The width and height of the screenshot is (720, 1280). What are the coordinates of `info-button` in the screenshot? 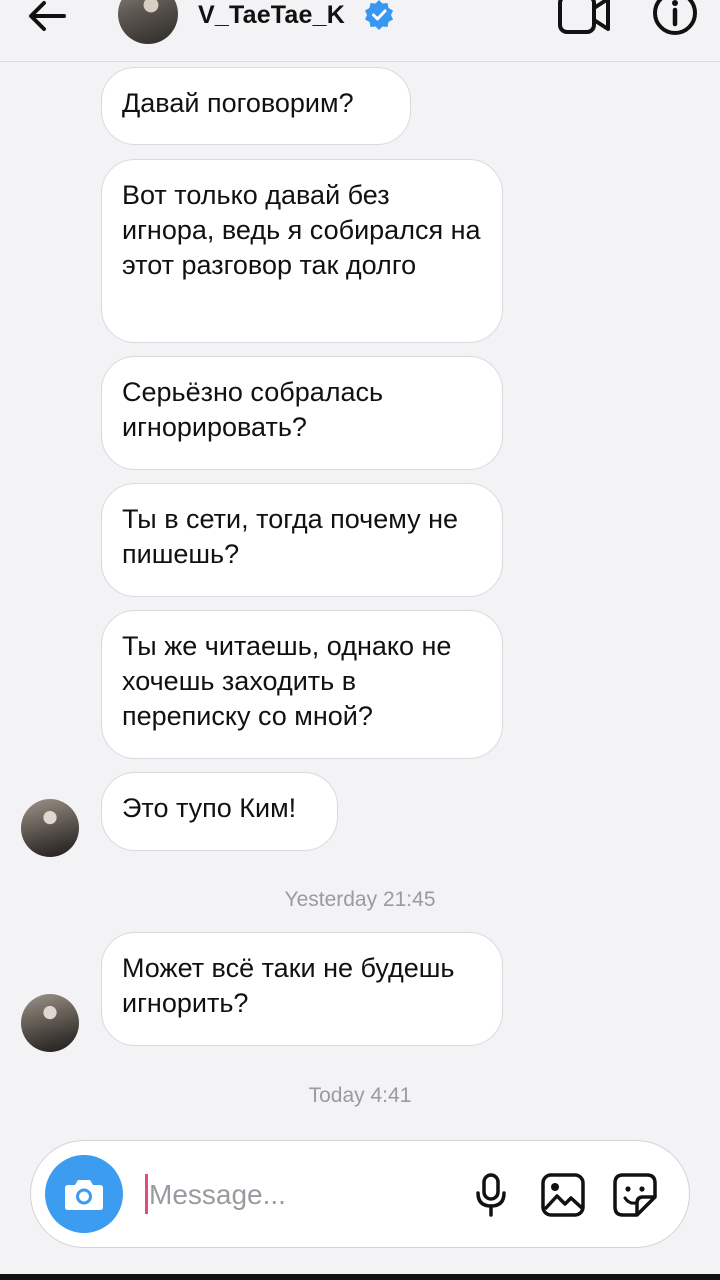 It's located at (675, 19).